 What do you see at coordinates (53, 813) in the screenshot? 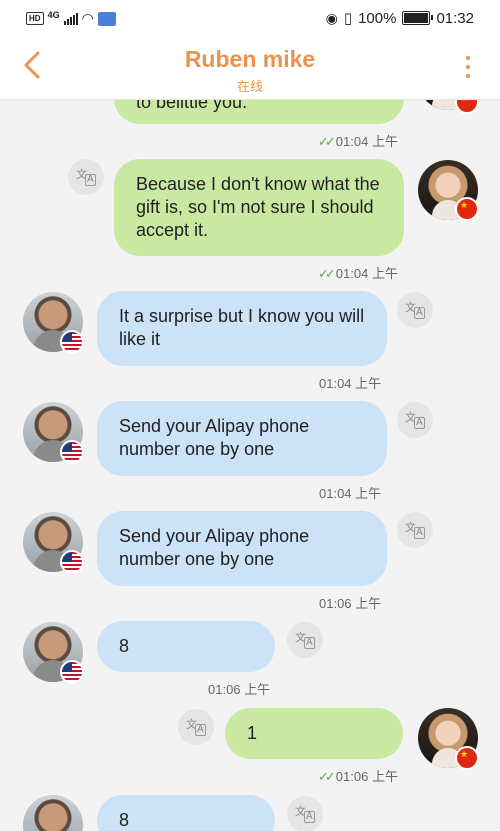
I see `contact-avatar` at bounding box center [53, 813].